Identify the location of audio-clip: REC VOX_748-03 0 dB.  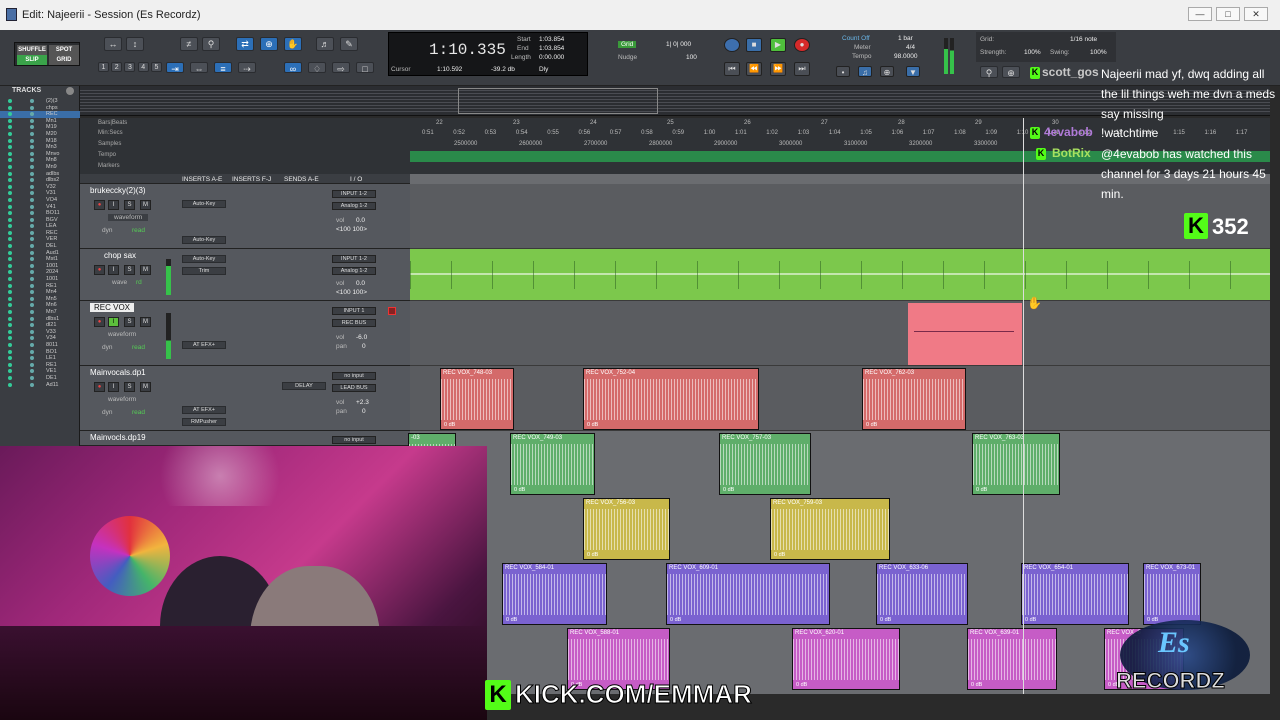
(477, 399).